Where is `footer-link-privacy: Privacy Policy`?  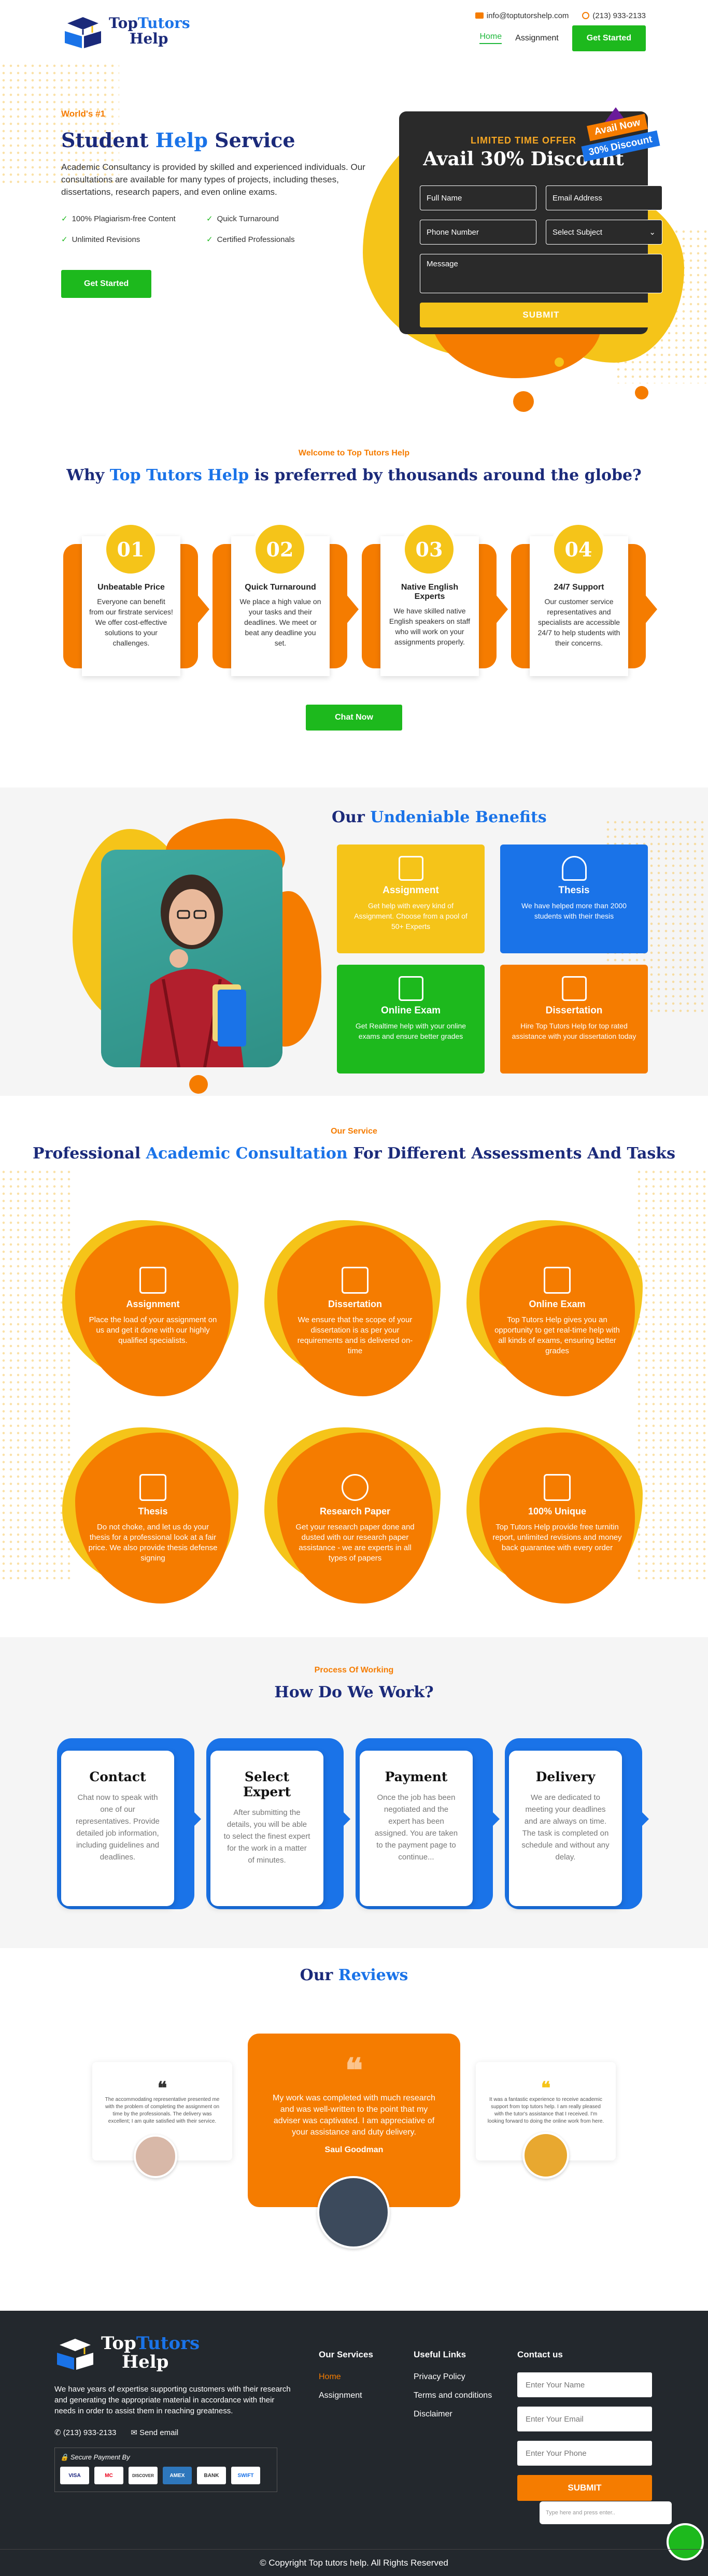
footer-link-privacy: Privacy Policy is located at coordinates (453, 2377).